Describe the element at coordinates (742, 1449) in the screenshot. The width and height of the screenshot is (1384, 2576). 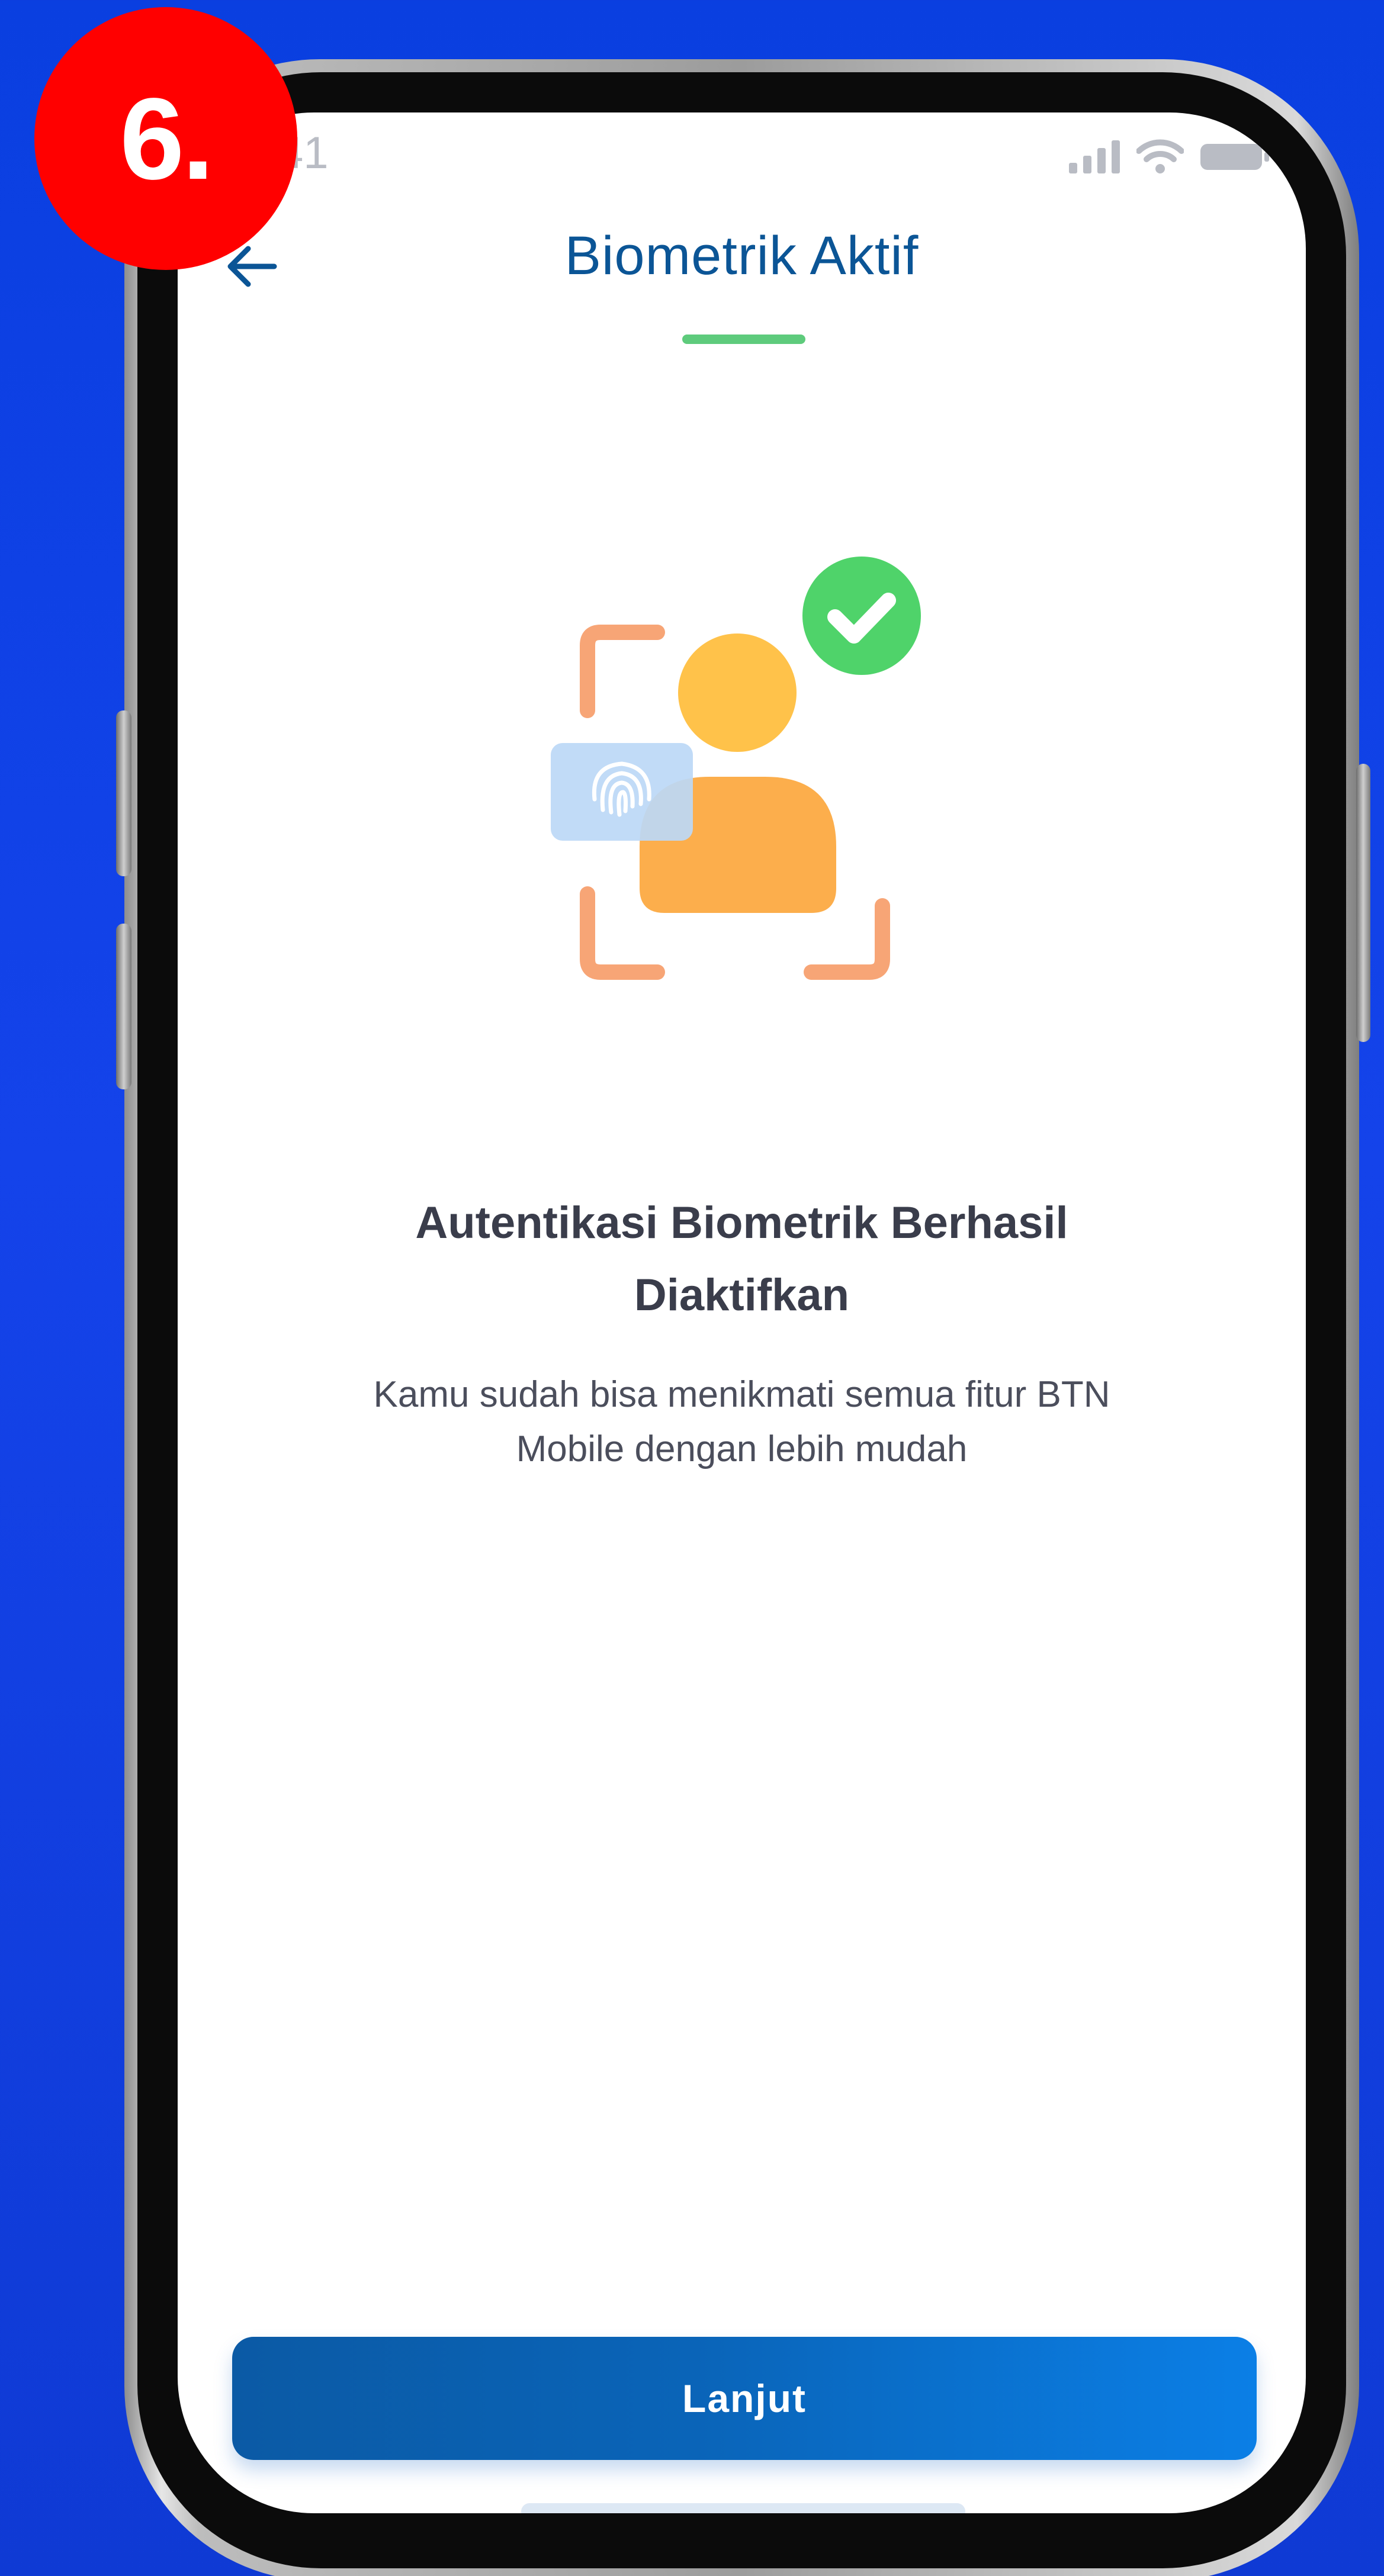
I see `success-description-line-2: Mobile dengan lebih mudah` at that location.